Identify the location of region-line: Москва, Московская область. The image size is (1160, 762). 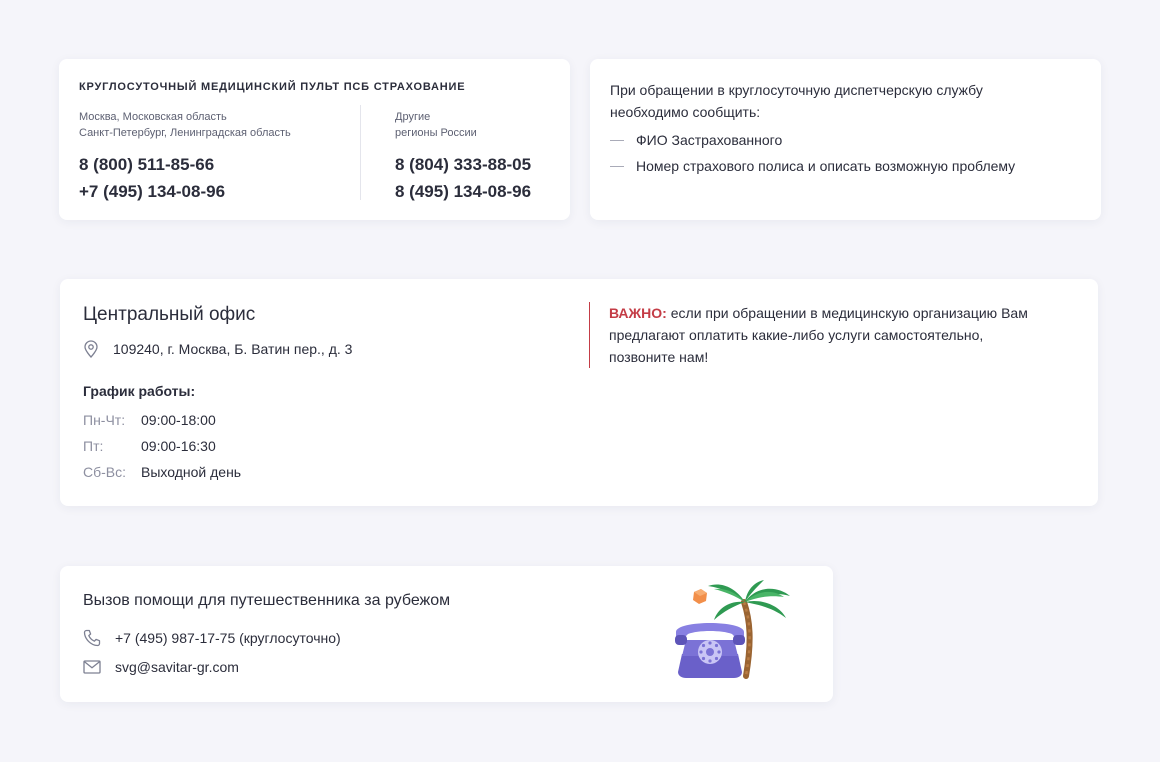
(153, 117).